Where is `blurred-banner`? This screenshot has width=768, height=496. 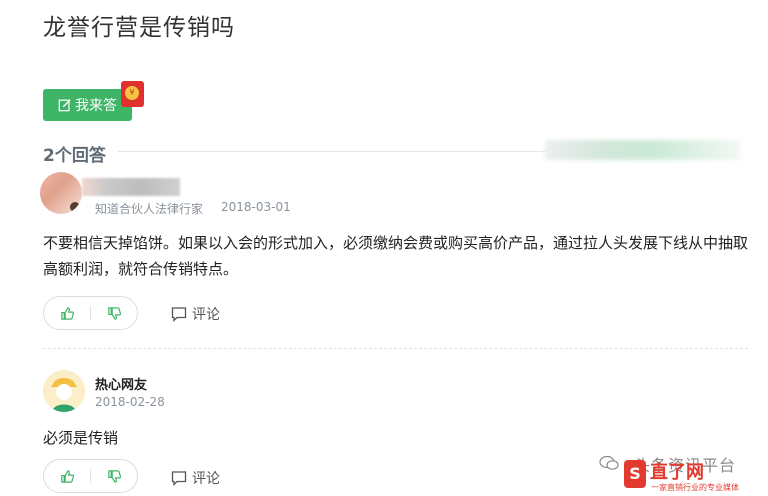
blurred-banner is located at coordinates (642, 150).